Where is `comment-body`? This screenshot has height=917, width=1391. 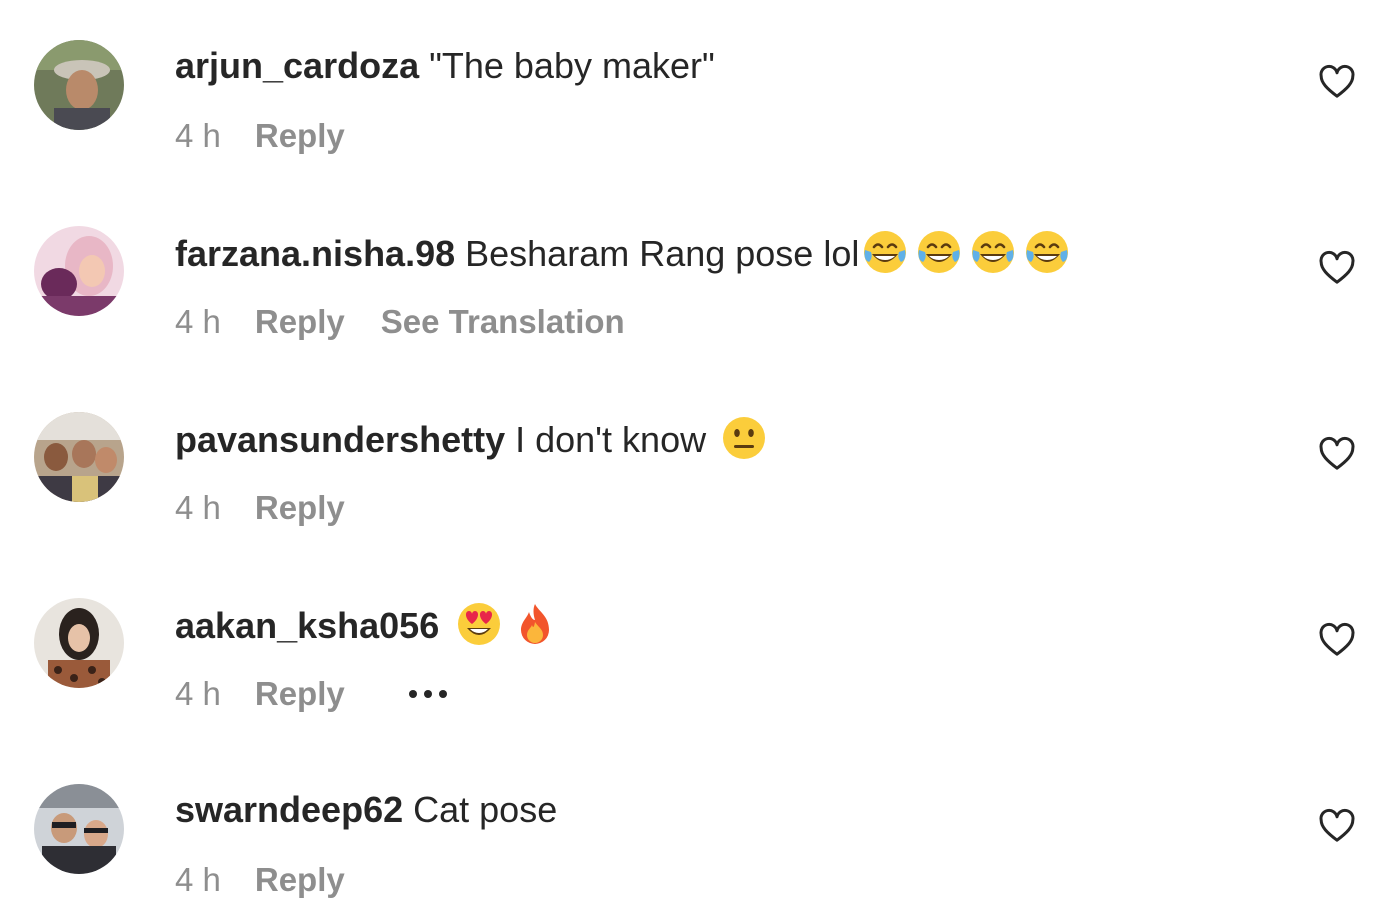 comment-body is located at coordinates (444, 625).